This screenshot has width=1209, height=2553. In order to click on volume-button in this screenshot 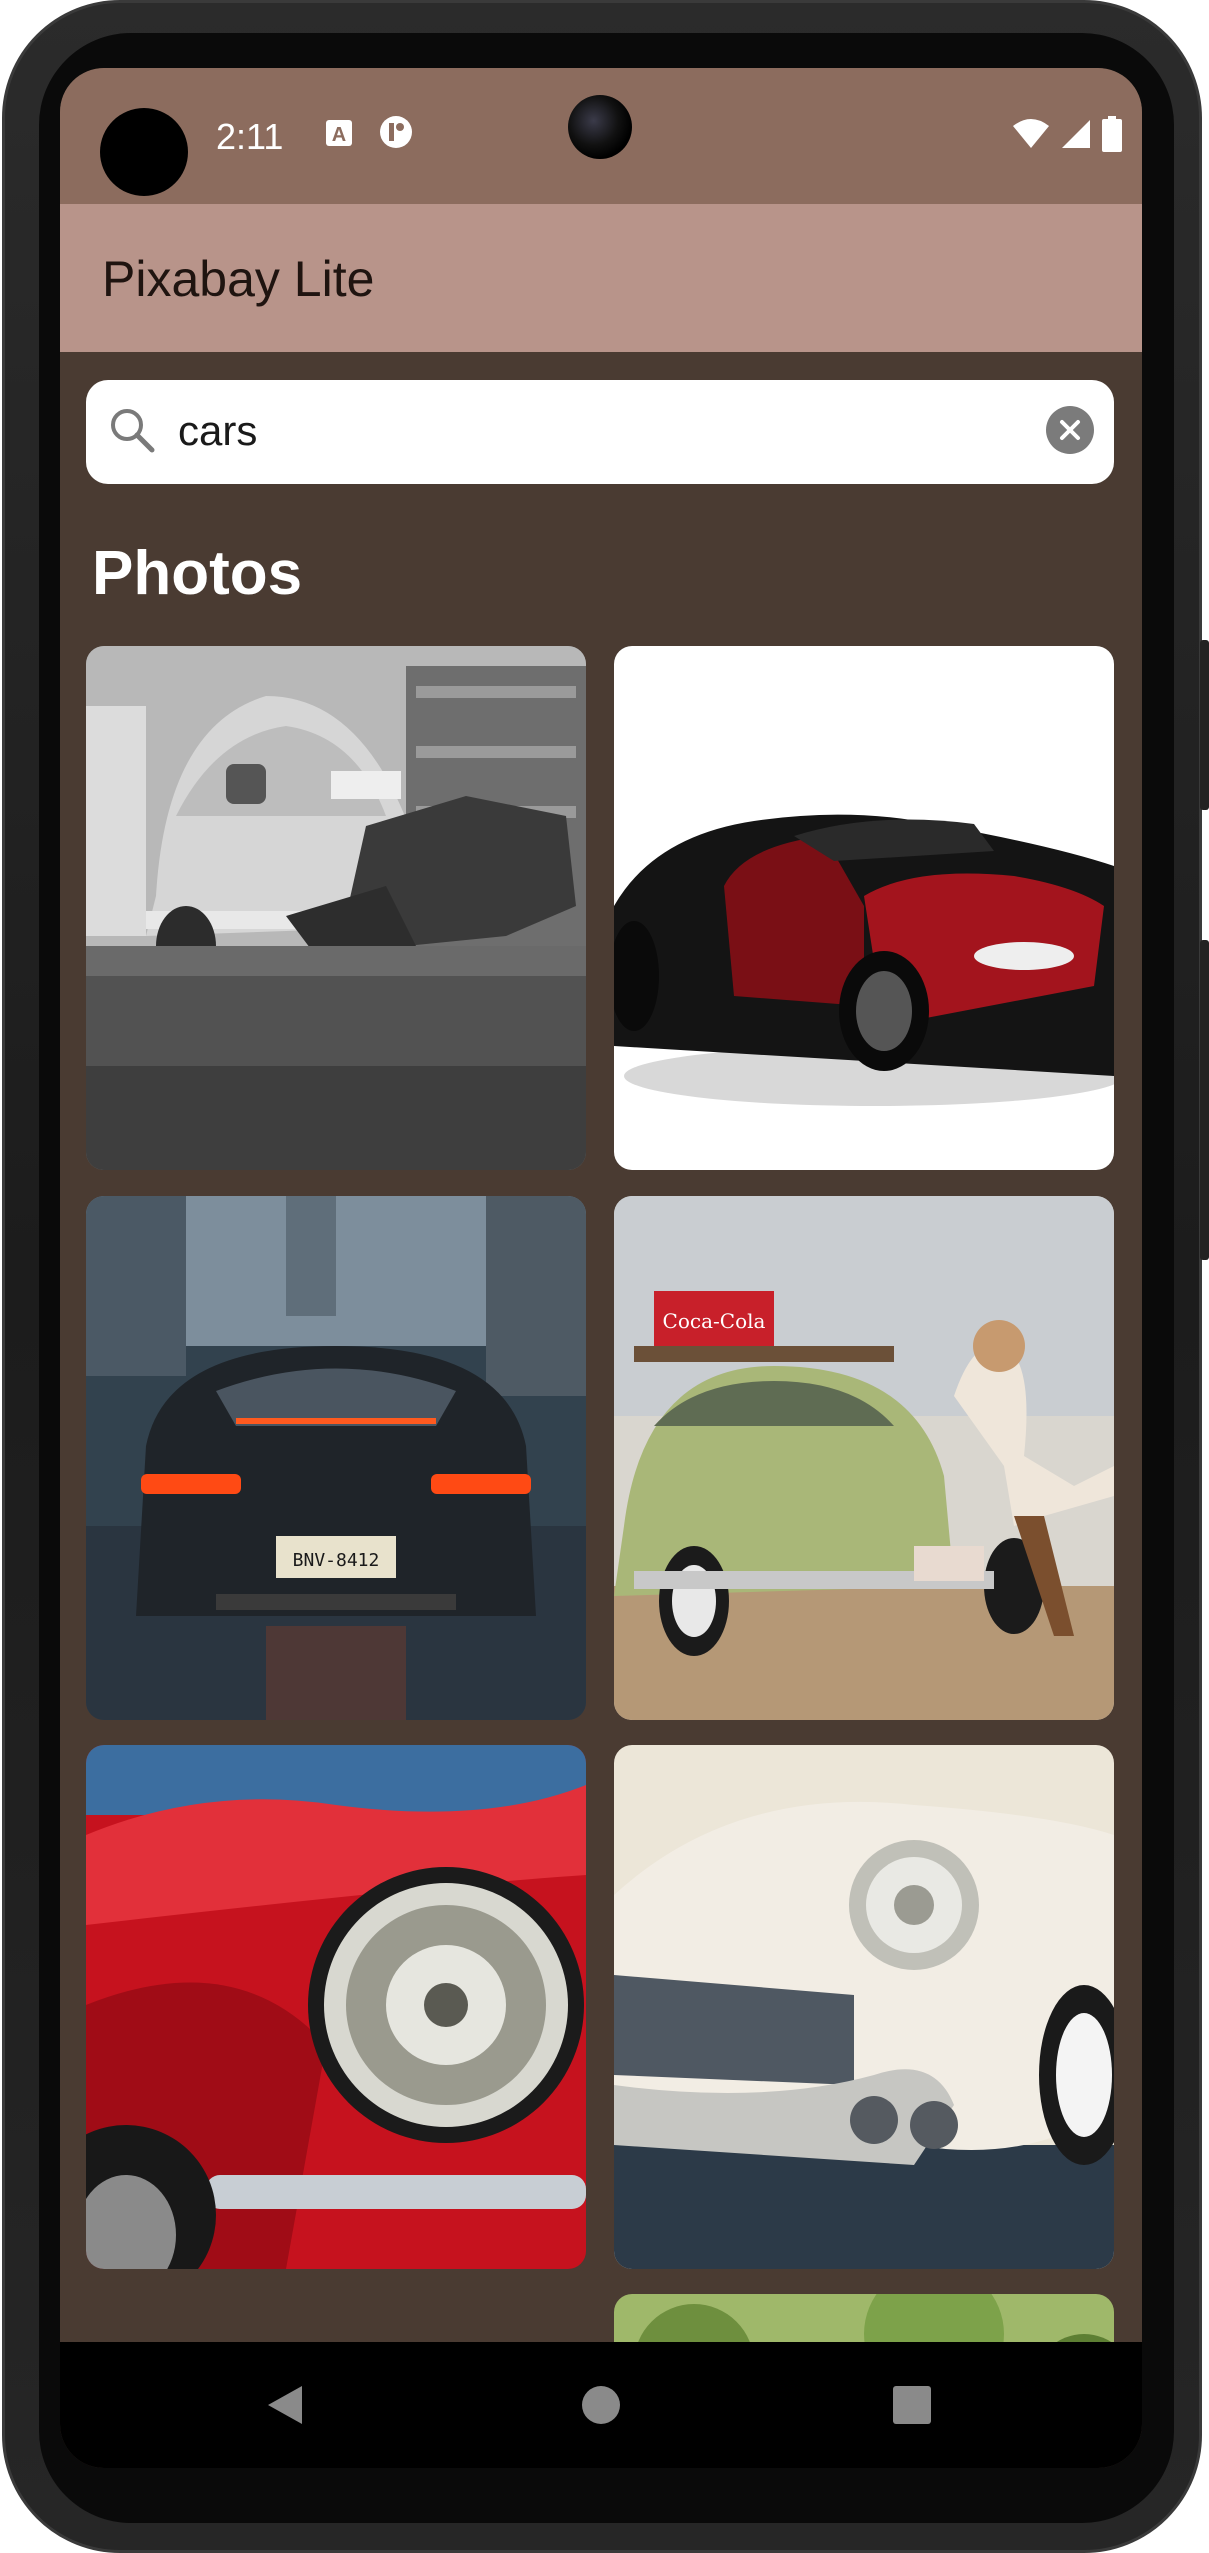, I will do `click(1204, 1100)`.